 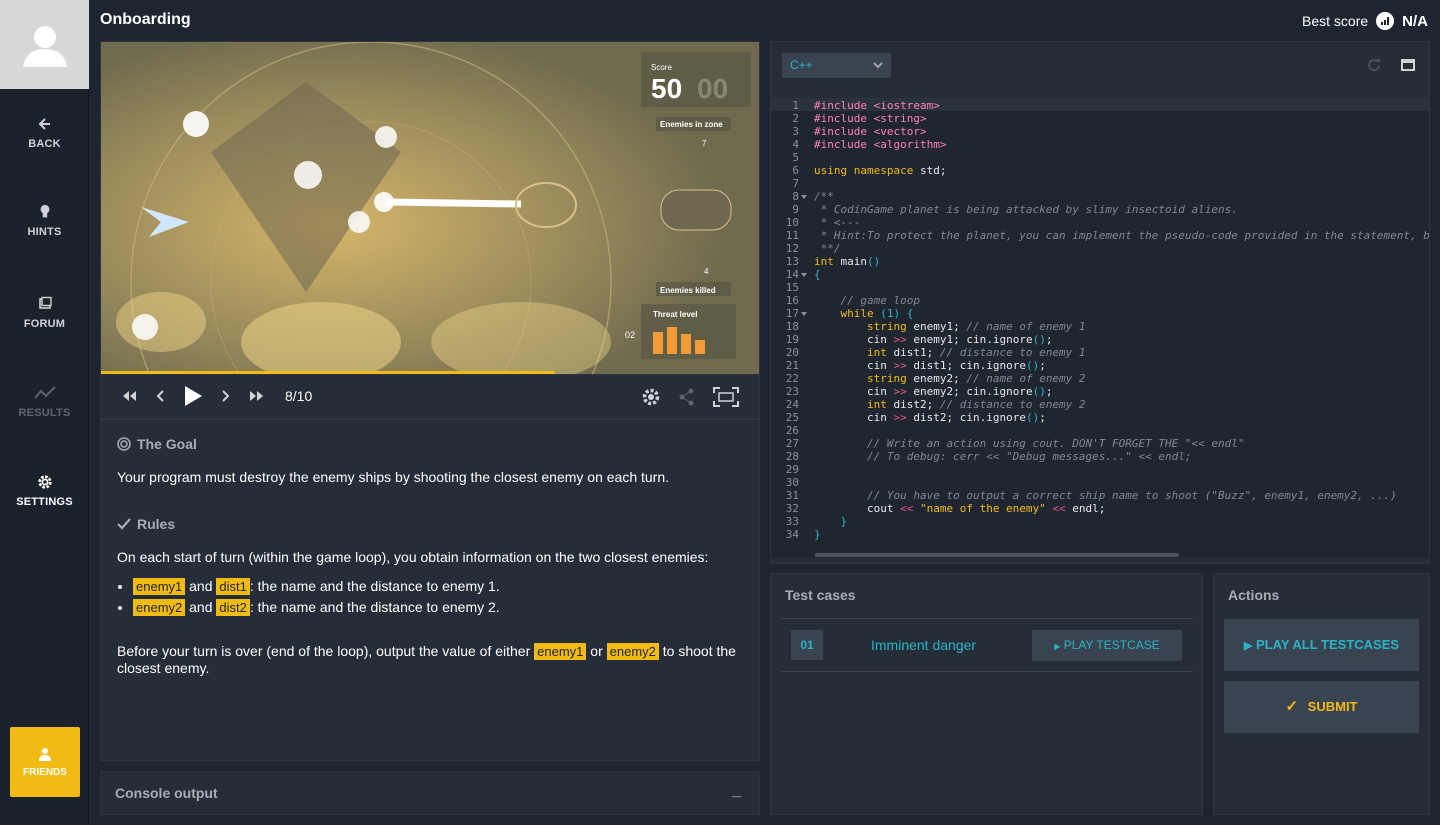 What do you see at coordinates (44, 313) in the screenshot?
I see `sidebar-item-forum: FORUM` at bounding box center [44, 313].